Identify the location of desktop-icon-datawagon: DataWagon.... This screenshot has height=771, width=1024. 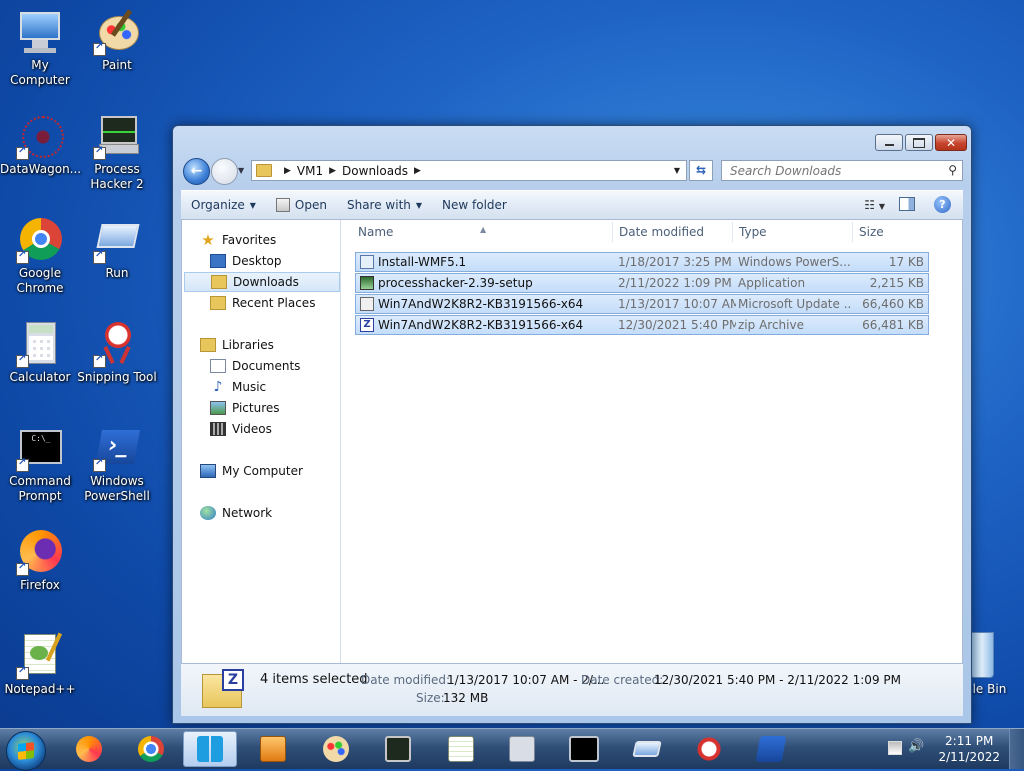
(40, 144).